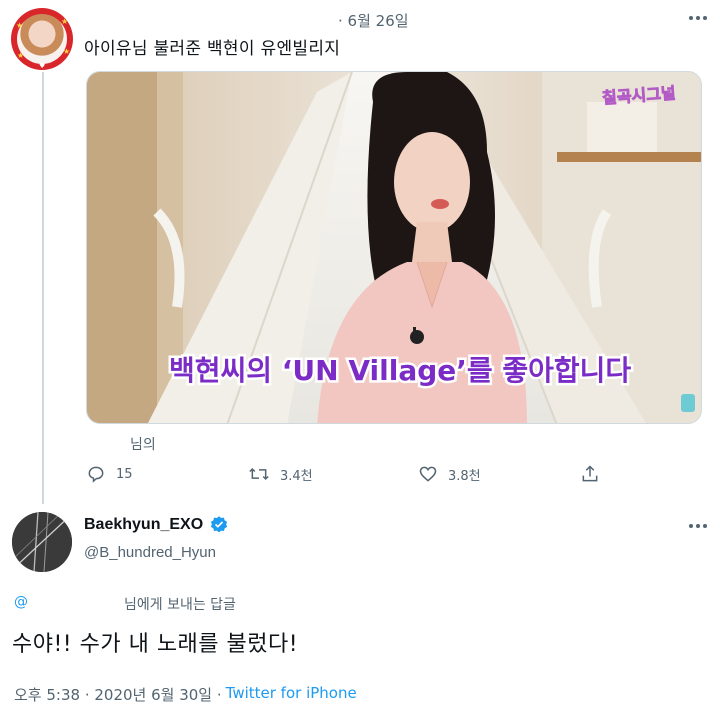  What do you see at coordinates (346, 476) in the screenshot?
I see `tweet-action-bar: 15 3.4천 3.8천` at bounding box center [346, 476].